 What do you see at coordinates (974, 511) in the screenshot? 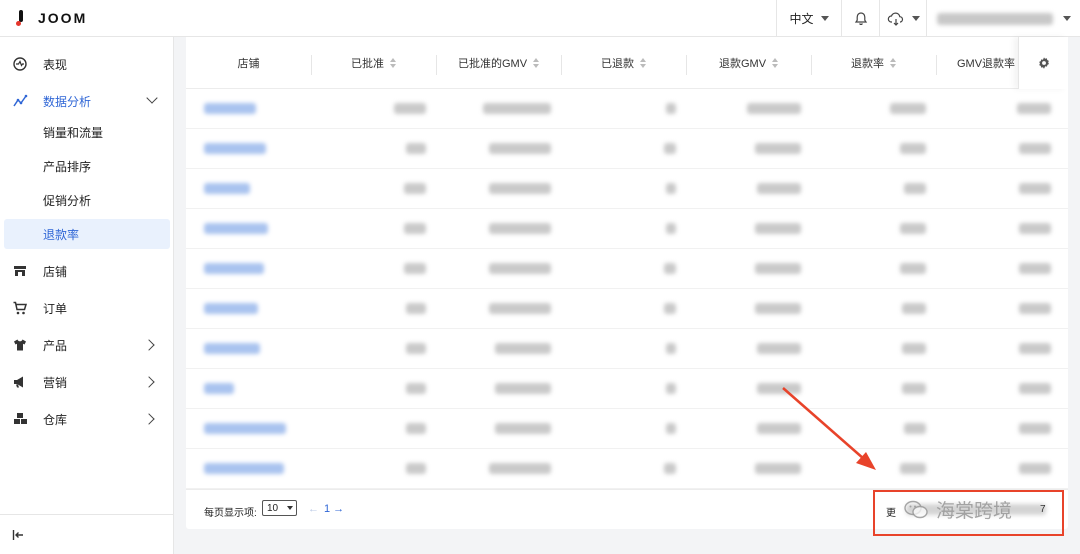
I see `watermark-text: 海棠跨境` at bounding box center [974, 511].